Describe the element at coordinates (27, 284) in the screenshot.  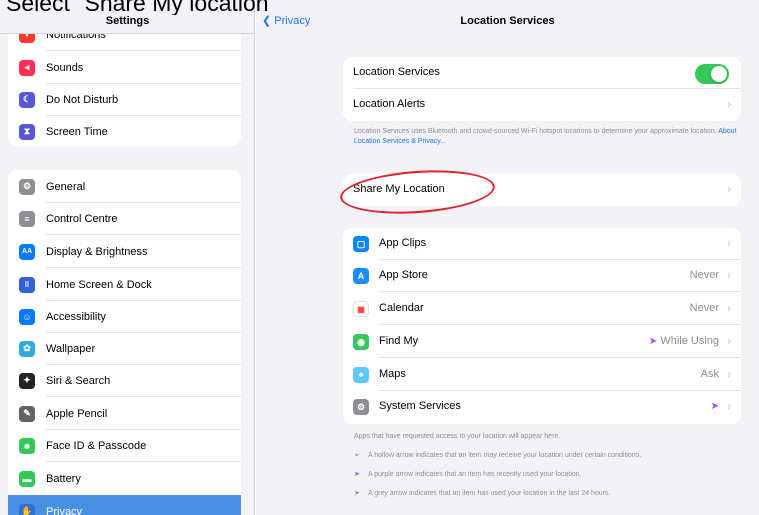
I see `grid-icon: ⠿` at that location.